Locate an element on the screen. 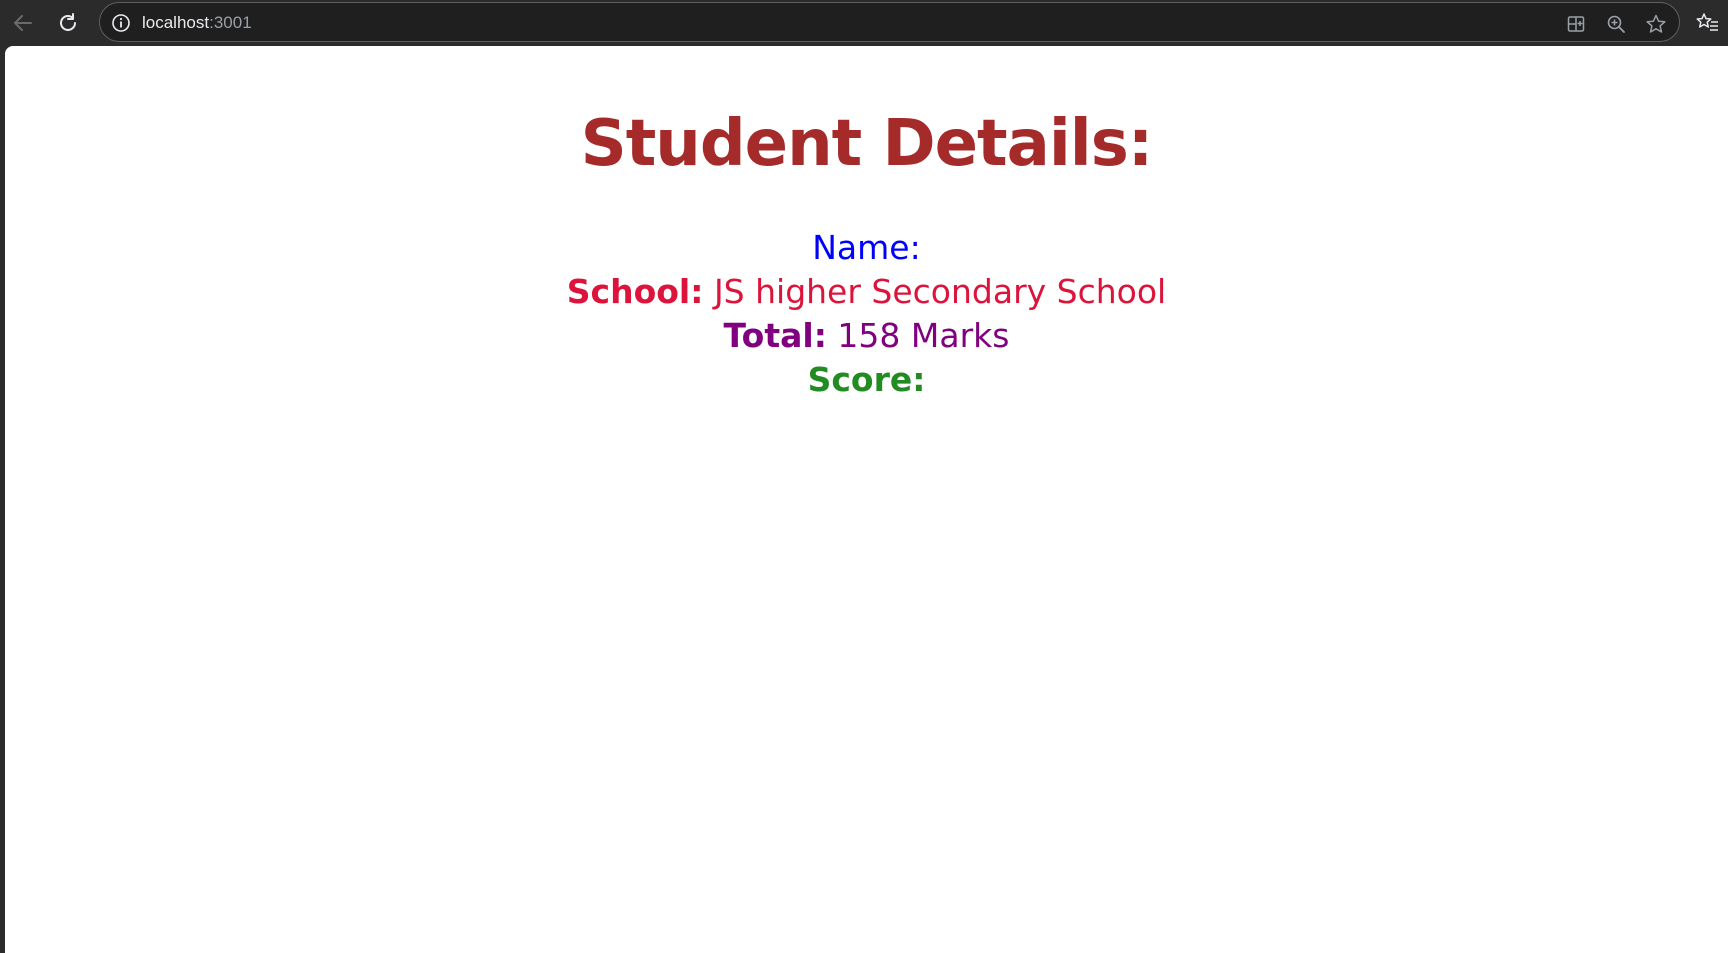  total-value: 158 Marks is located at coordinates (923, 335).